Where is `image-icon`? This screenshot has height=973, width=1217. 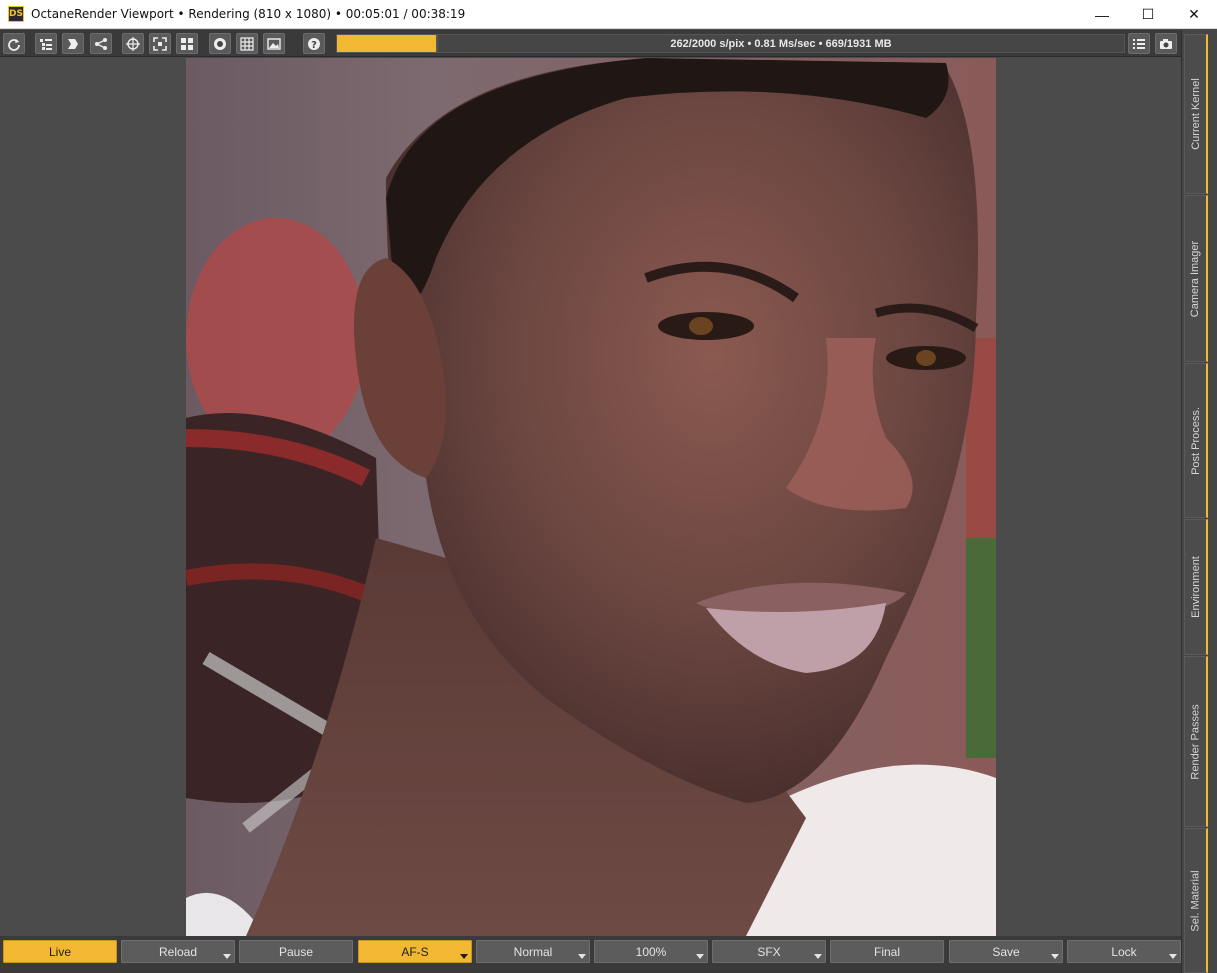
image-icon is located at coordinates (274, 43).